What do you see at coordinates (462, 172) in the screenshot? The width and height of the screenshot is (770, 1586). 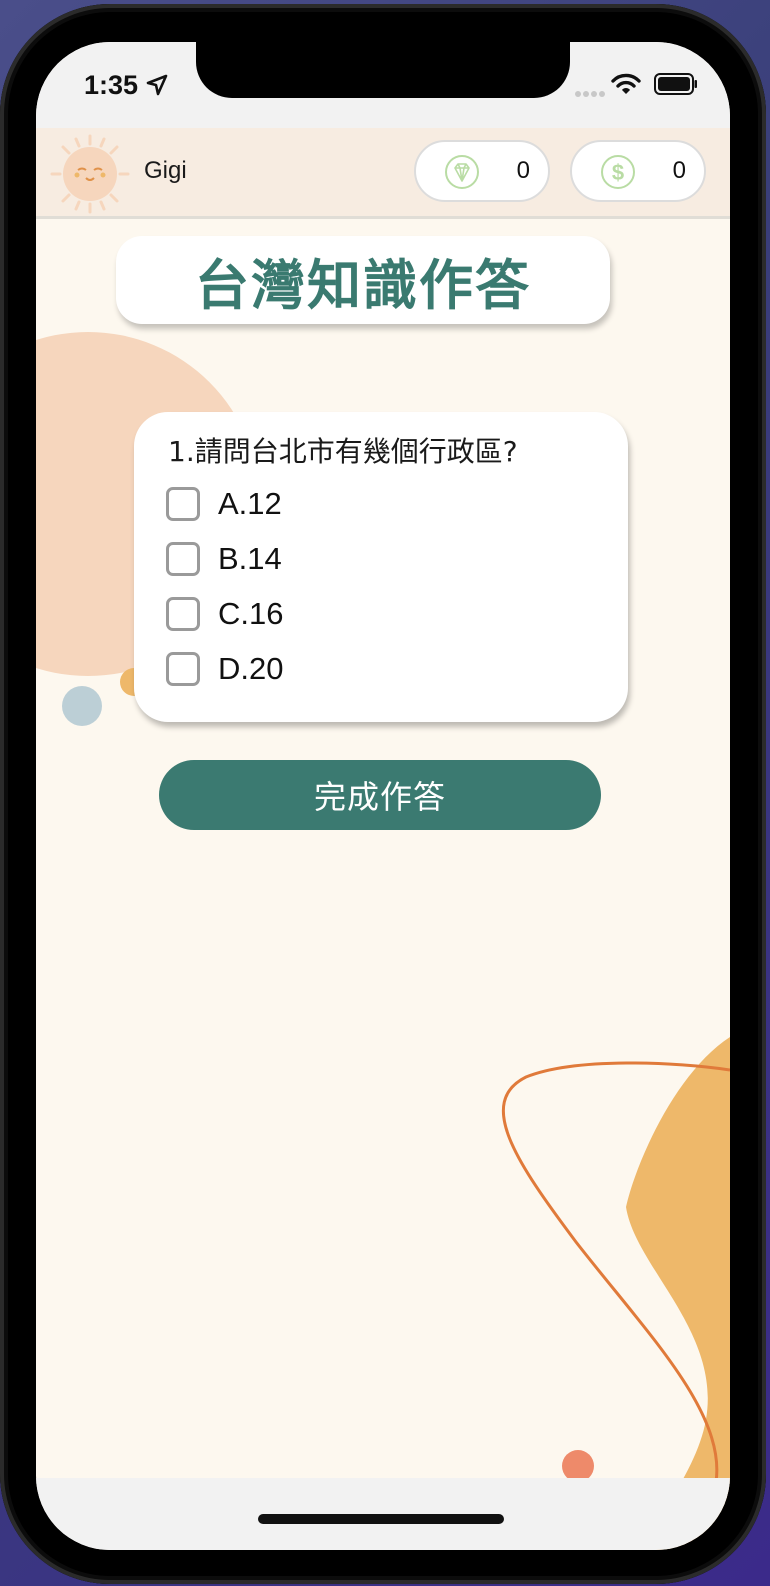 I see `diamond-icon` at bounding box center [462, 172].